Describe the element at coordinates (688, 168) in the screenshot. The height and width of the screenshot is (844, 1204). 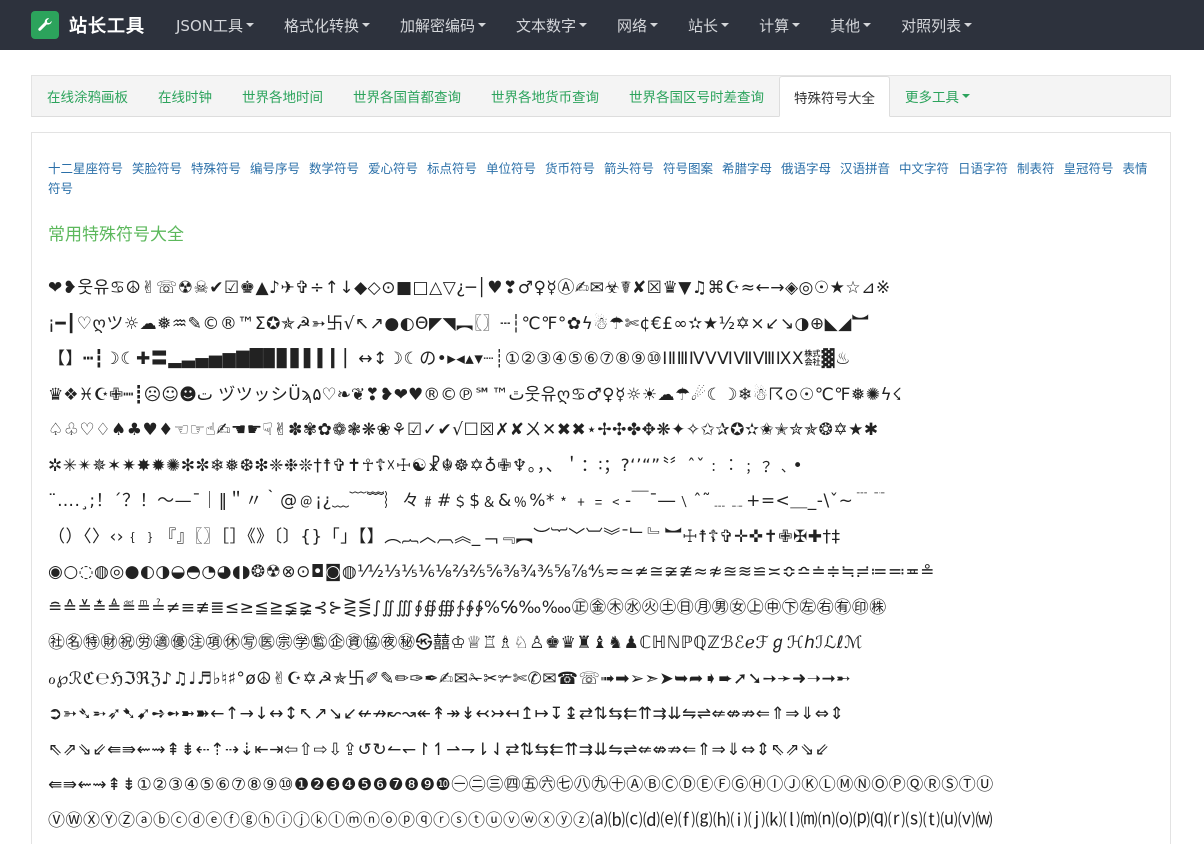
I see `category-link: 符号图案` at that location.